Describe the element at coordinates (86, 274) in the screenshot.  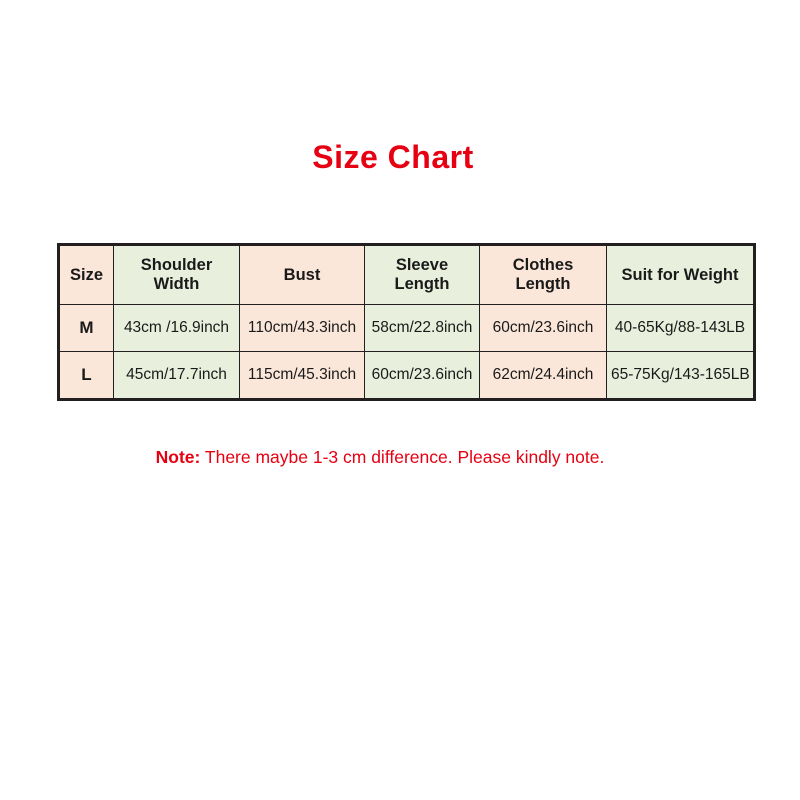
I see `column-header-size: Size` at that location.